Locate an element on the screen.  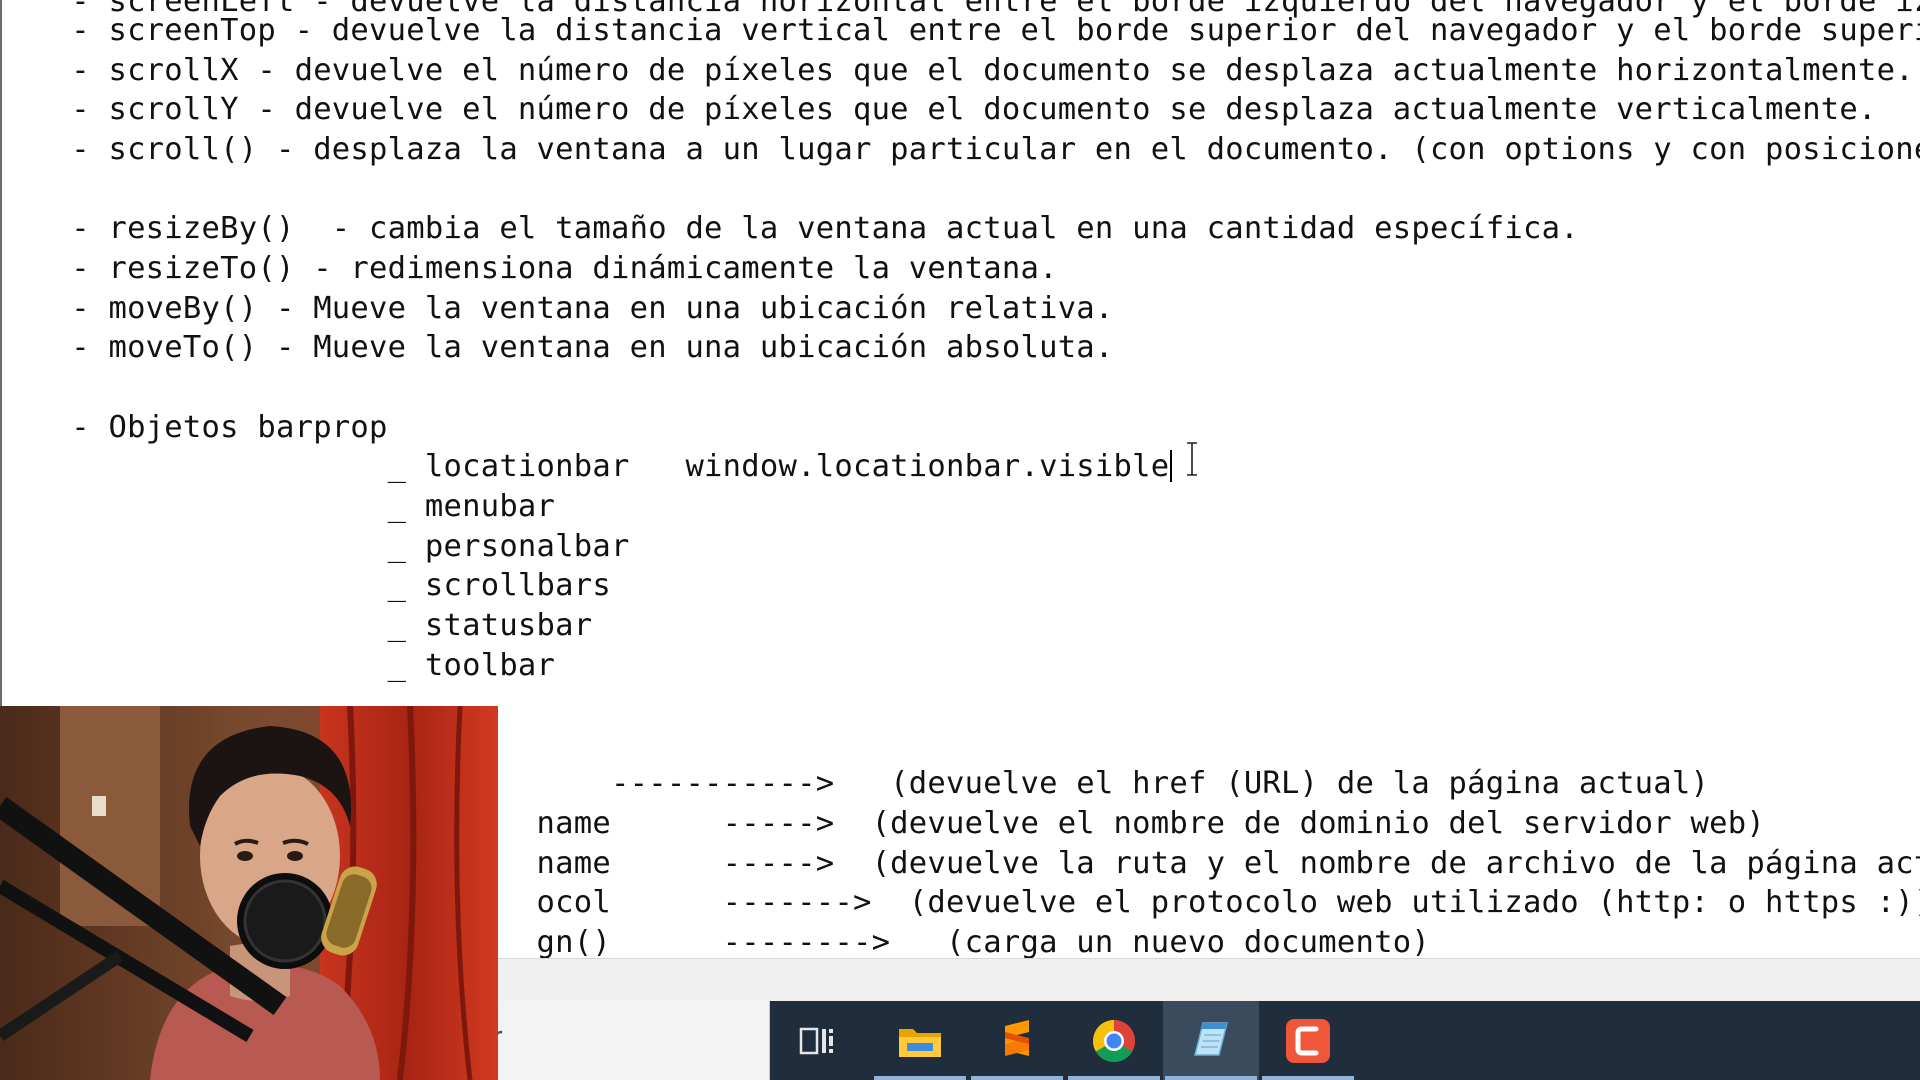
ibeam-cursor-icon is located at coordinates (1192, 459).